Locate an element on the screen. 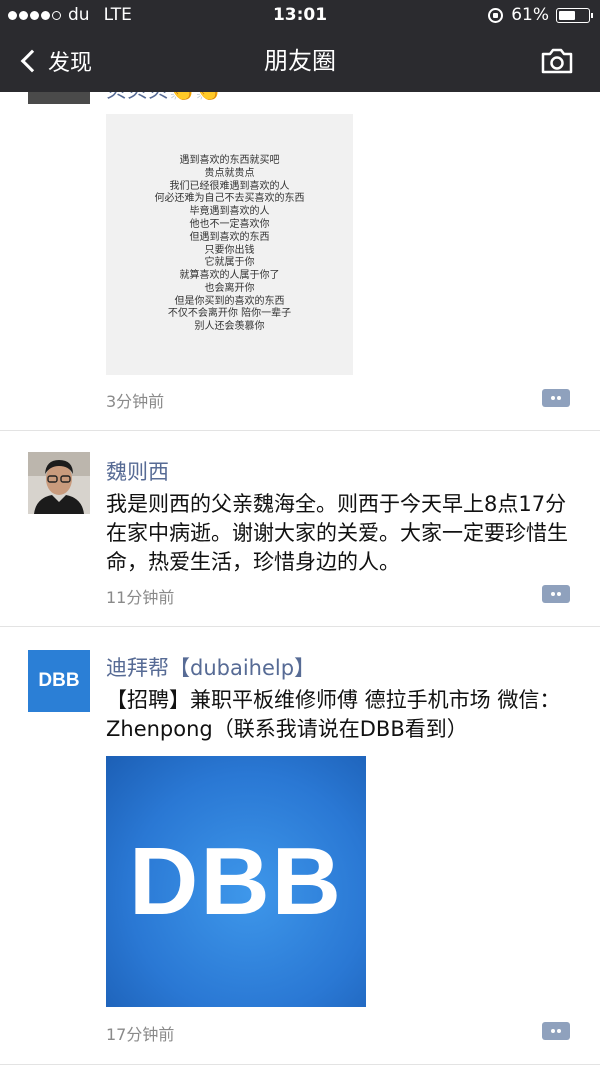  image-text-line: 但是你买到的喜欢的东西 is located at coordinates (229, 301).